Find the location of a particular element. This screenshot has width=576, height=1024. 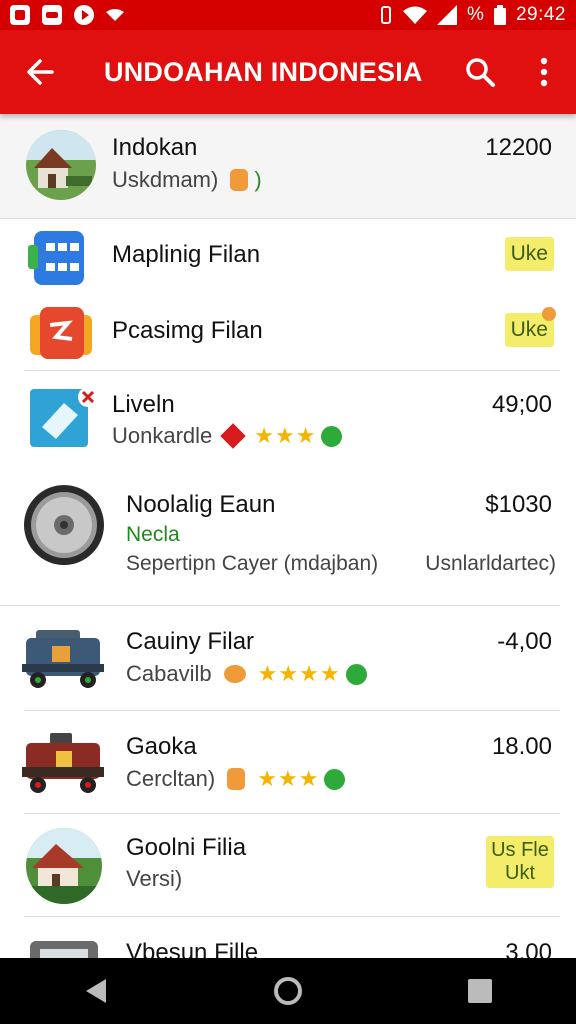

liveln-app-icon is located at coordinates (64, 417).